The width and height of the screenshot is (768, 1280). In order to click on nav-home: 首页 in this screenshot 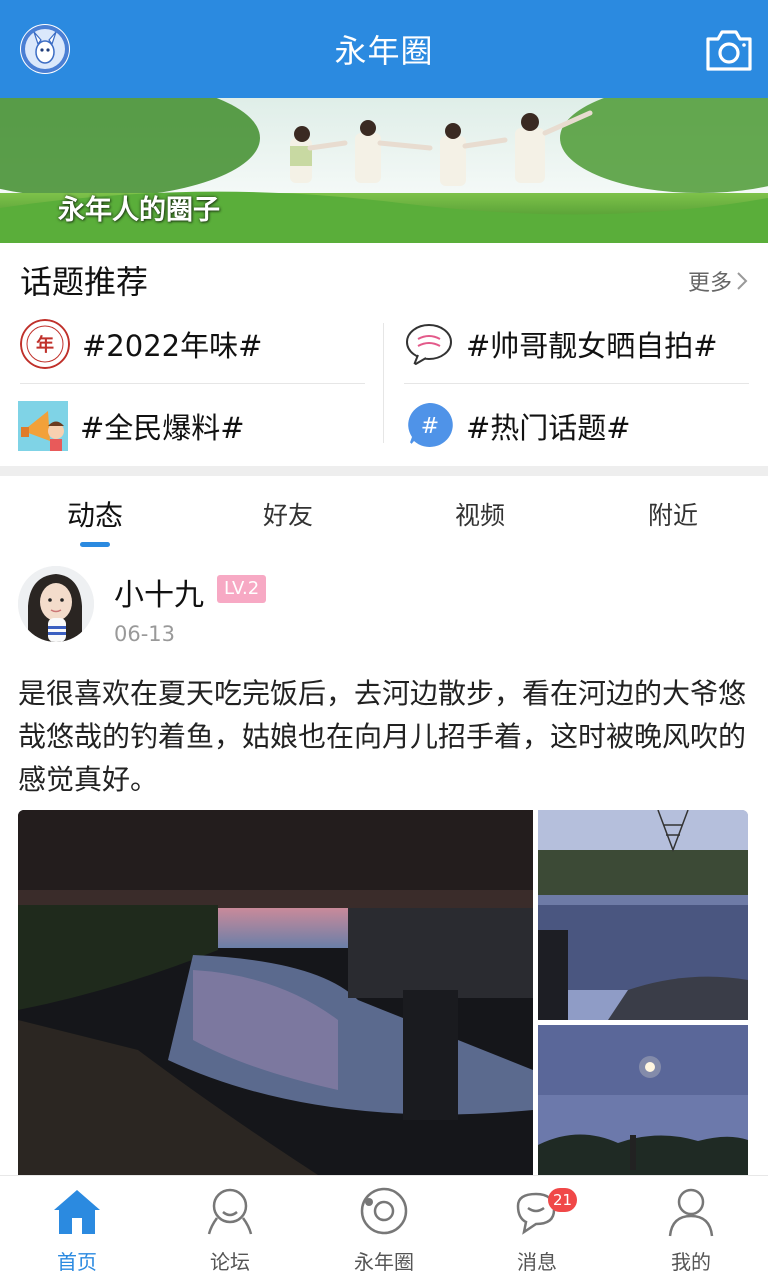, I will do `click(77, 1229)`.